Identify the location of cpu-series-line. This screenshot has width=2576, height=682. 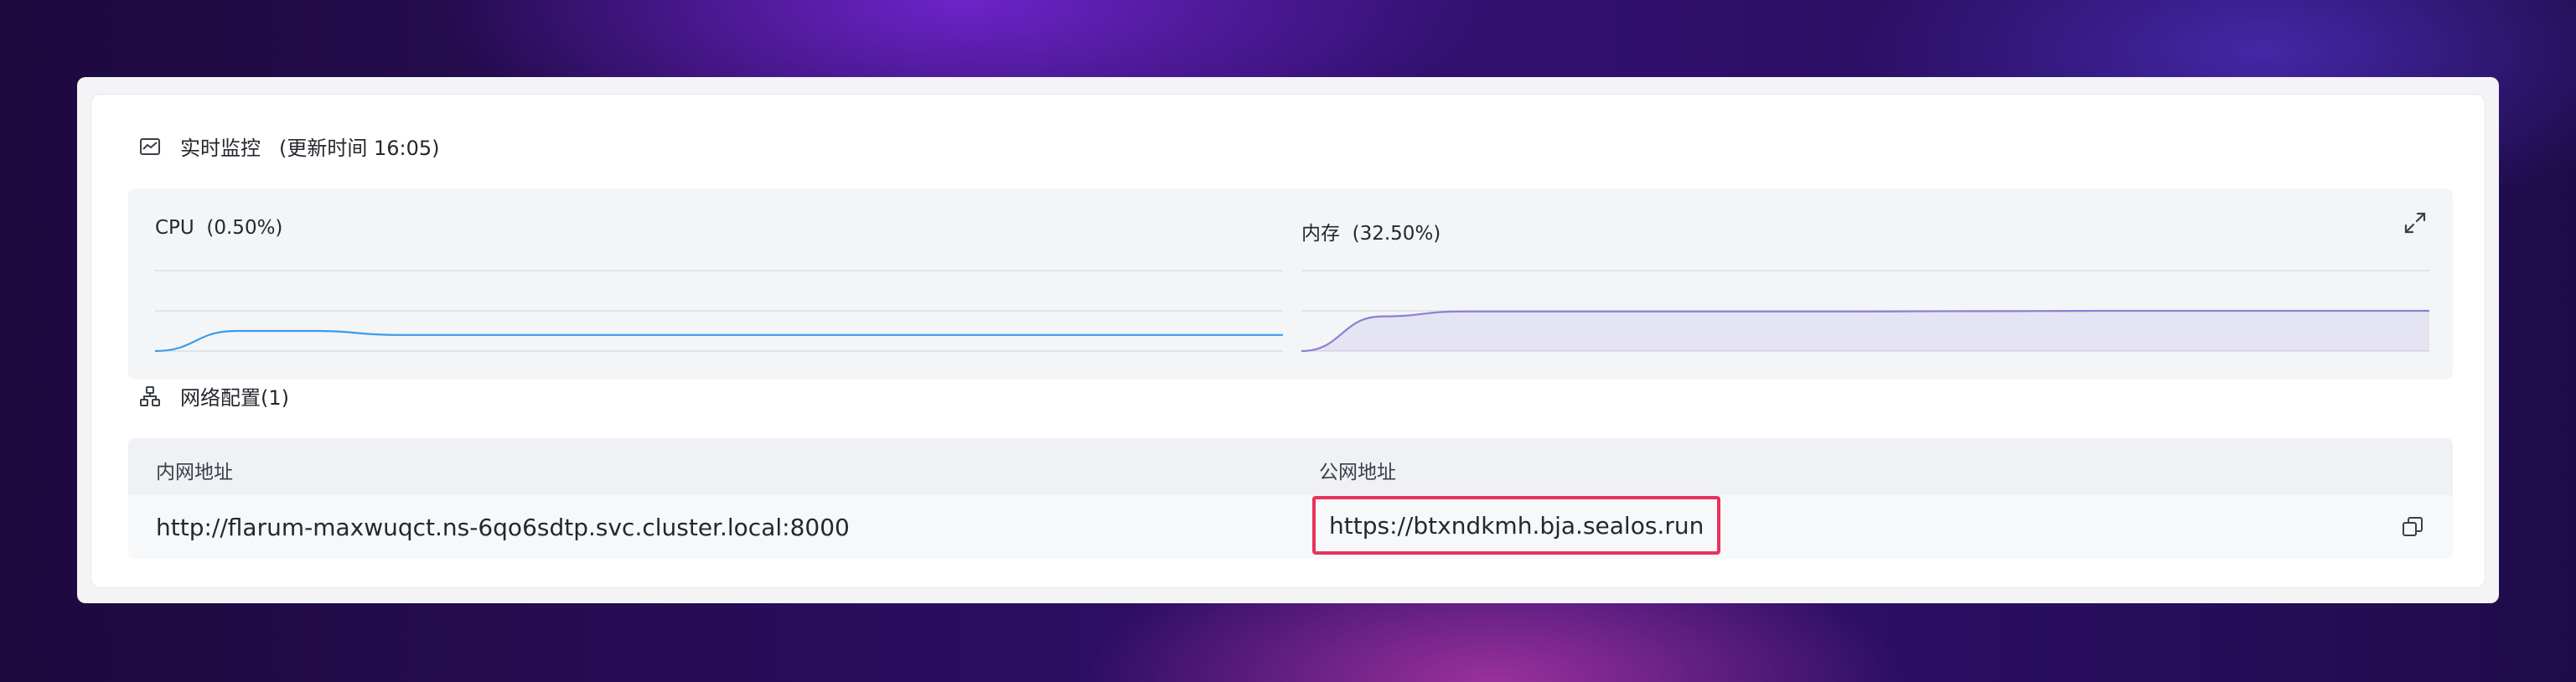
(719, 341).